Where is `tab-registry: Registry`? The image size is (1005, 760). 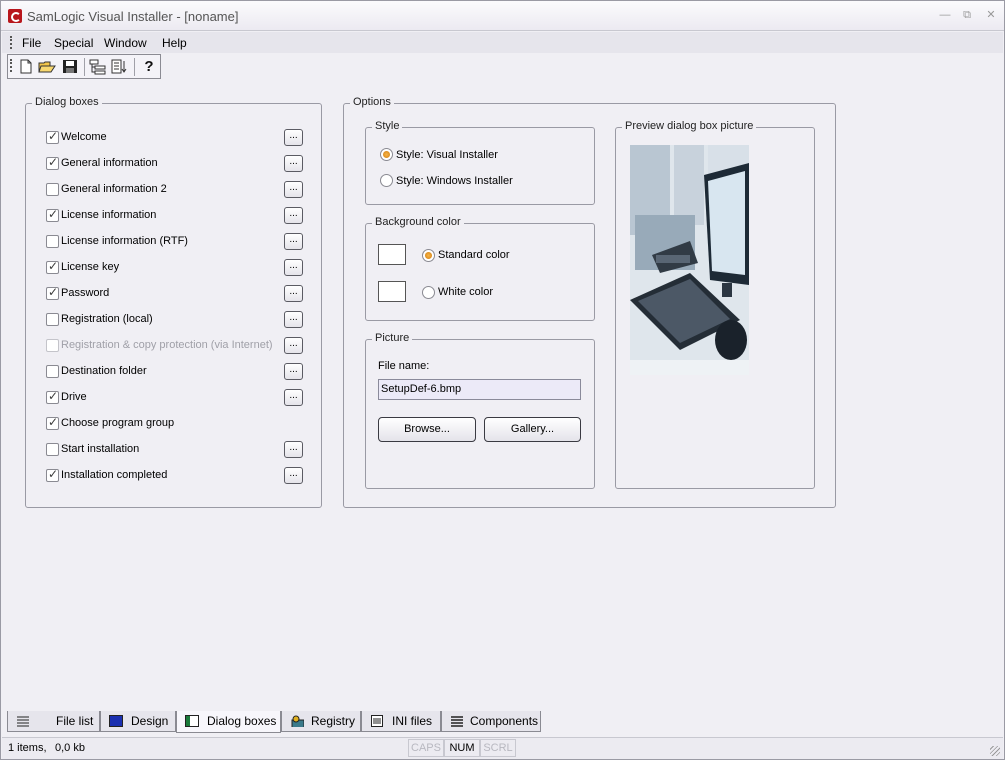 tab-registry: Registry is located at coordinates (321, 721).